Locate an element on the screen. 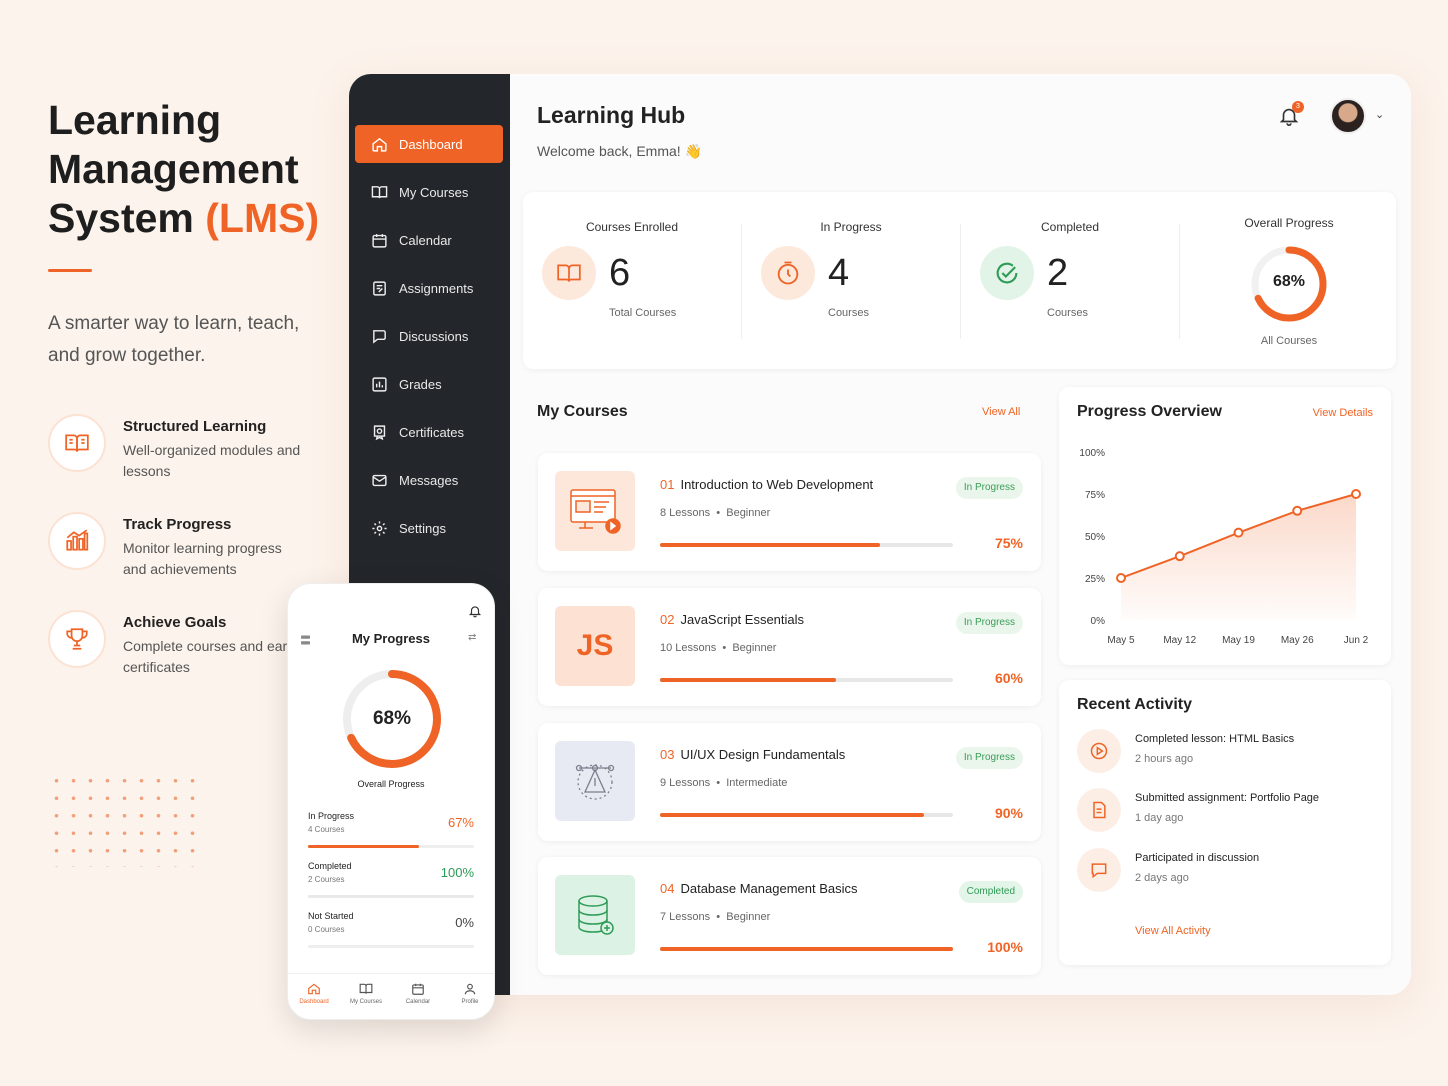 The height and width of the screenshot is (1086, 1448). feature-title: Track Progress is located at coordinates (177, 524).